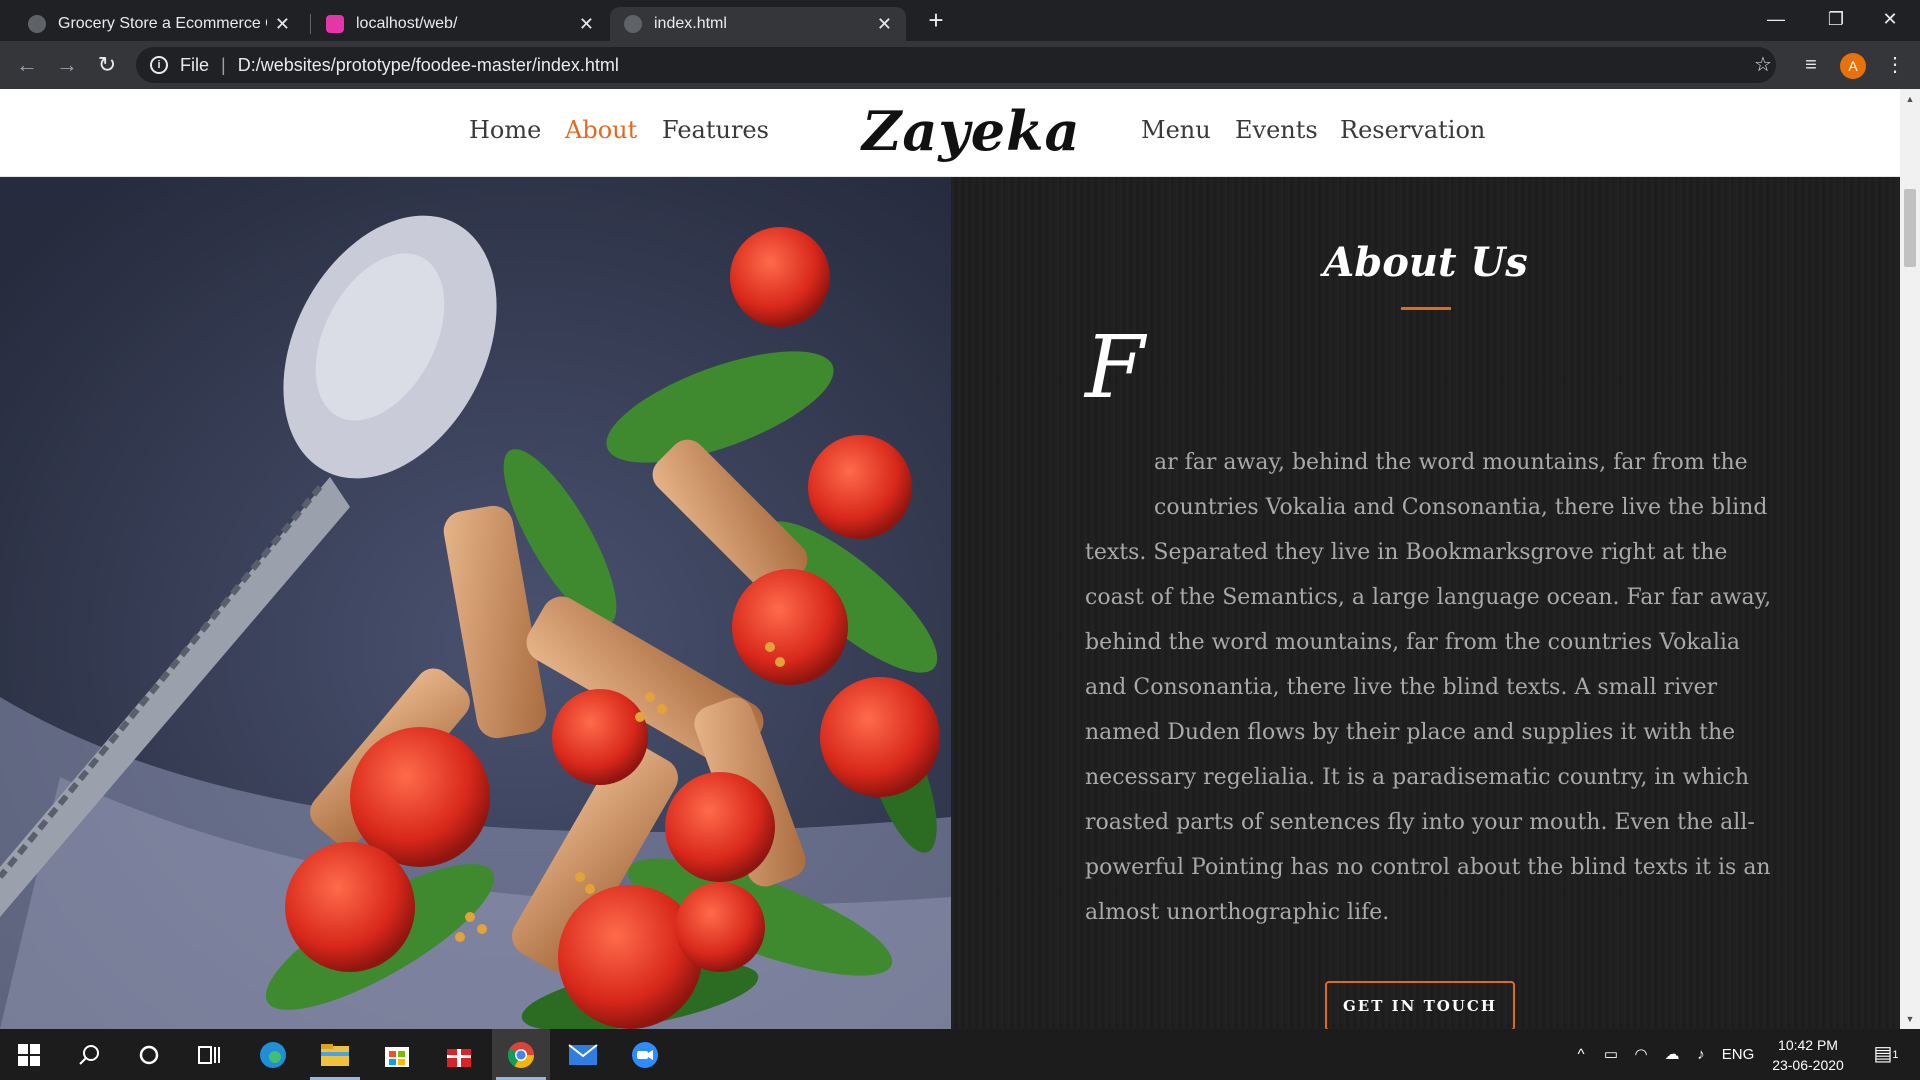 This screenshot has height=1080, width=1920. Describe the element at coordinates (1276, 130) in the screenshot. I see `nav-events: Events` at that location.